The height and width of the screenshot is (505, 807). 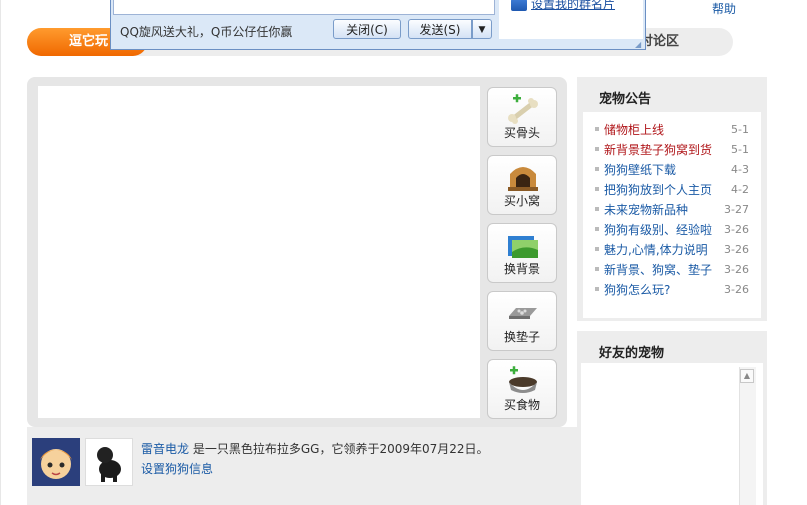 What do you see at coordinates (521, 201) in the screenshot?
I see `buy-doghouse-label: 买小窝` at bounding box center [521, 201].